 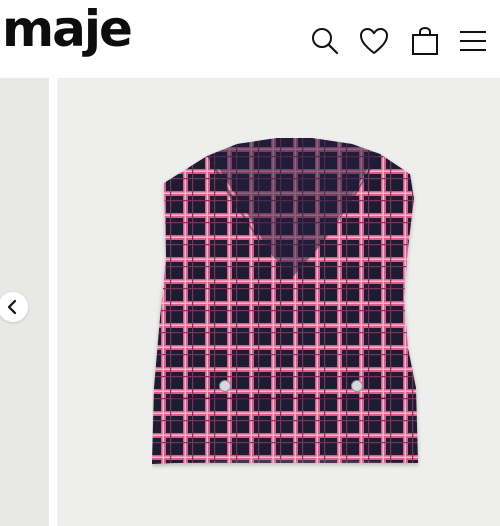 I want to click on shopping-bag-icon, so click(x=425, y=41).